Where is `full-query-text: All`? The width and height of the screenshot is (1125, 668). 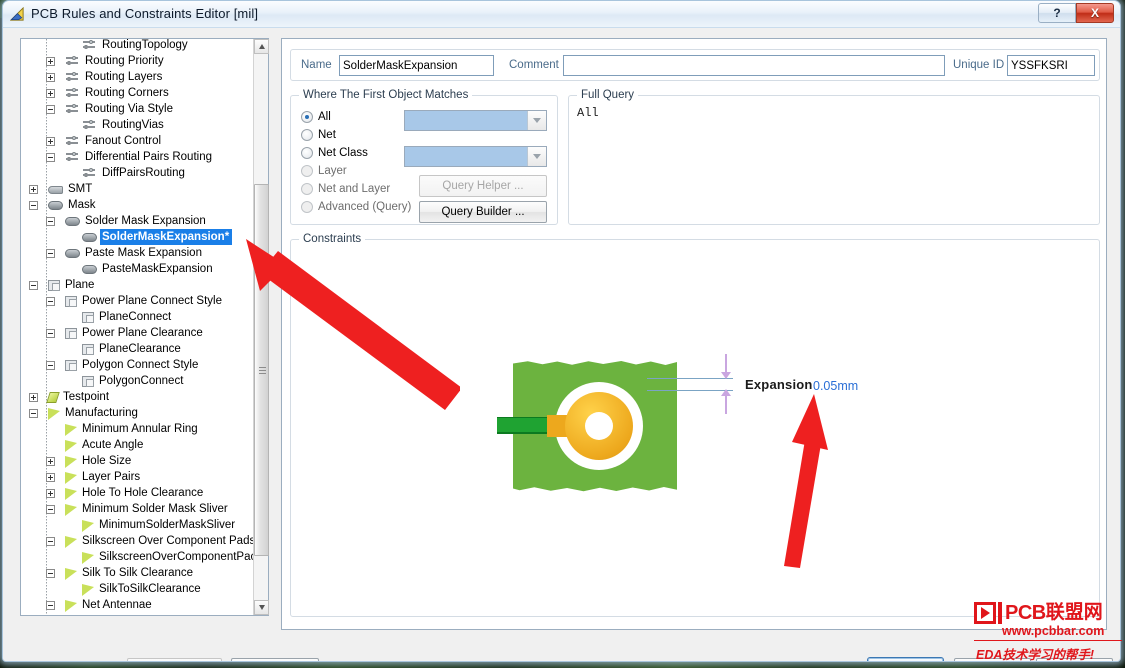 full-query-text: All is located at coordinates (588, 113).